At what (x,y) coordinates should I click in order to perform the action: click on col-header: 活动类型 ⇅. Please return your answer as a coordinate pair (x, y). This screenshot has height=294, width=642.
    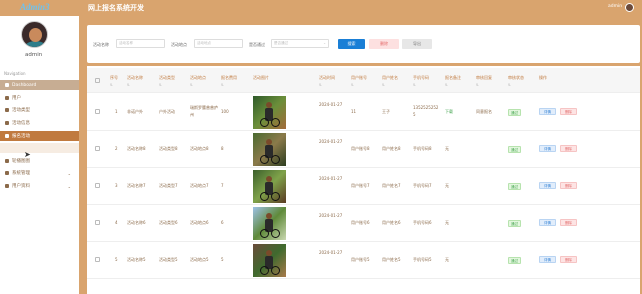
    Looking at the image, I should click on (167, 81).